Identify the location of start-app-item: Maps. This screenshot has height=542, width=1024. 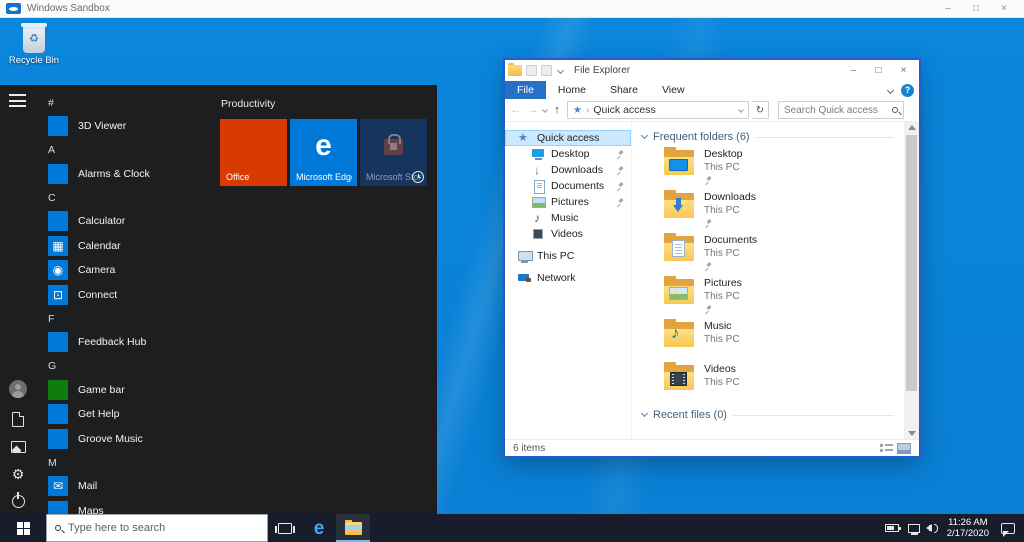
(128, 506).